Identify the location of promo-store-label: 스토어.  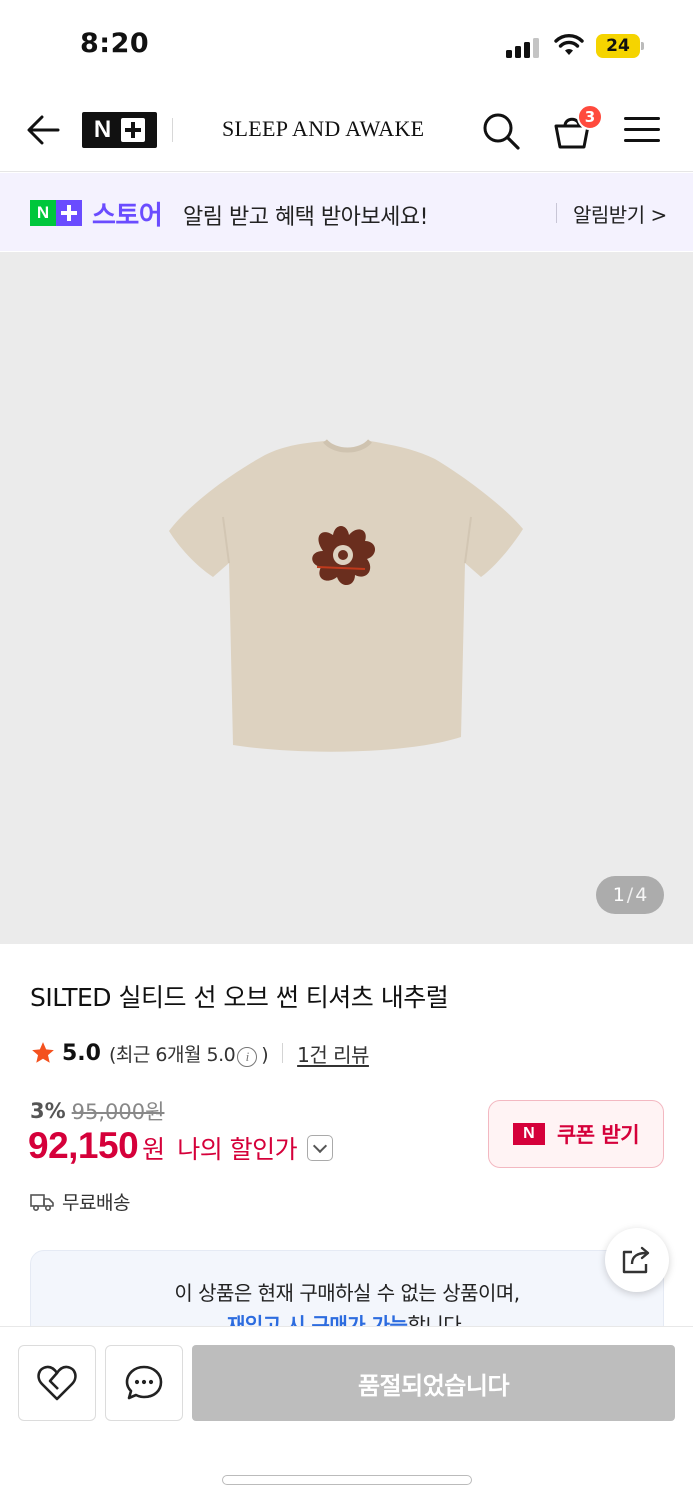
(127, 216).